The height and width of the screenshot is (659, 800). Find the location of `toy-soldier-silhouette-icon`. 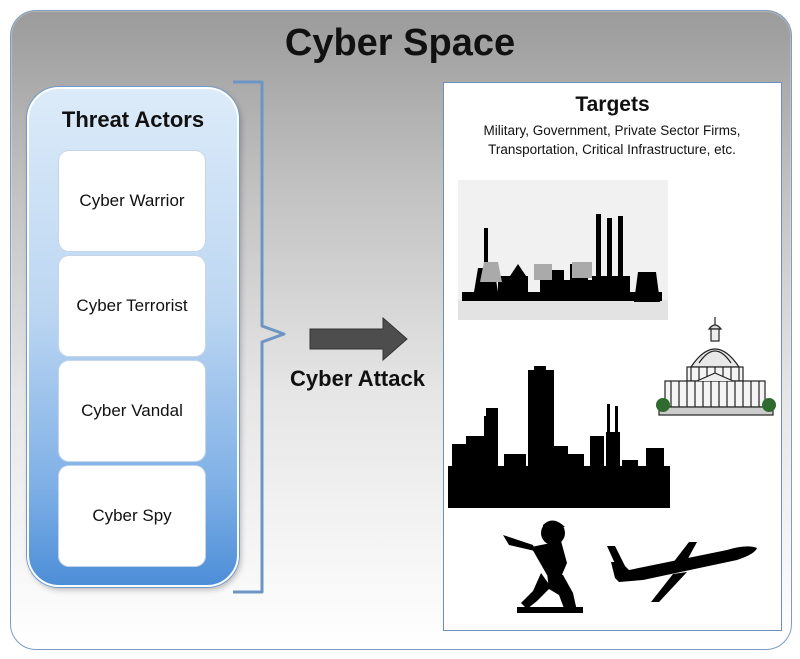

toy-soldier-silhouette-icon is located at coordinates (543, 566).